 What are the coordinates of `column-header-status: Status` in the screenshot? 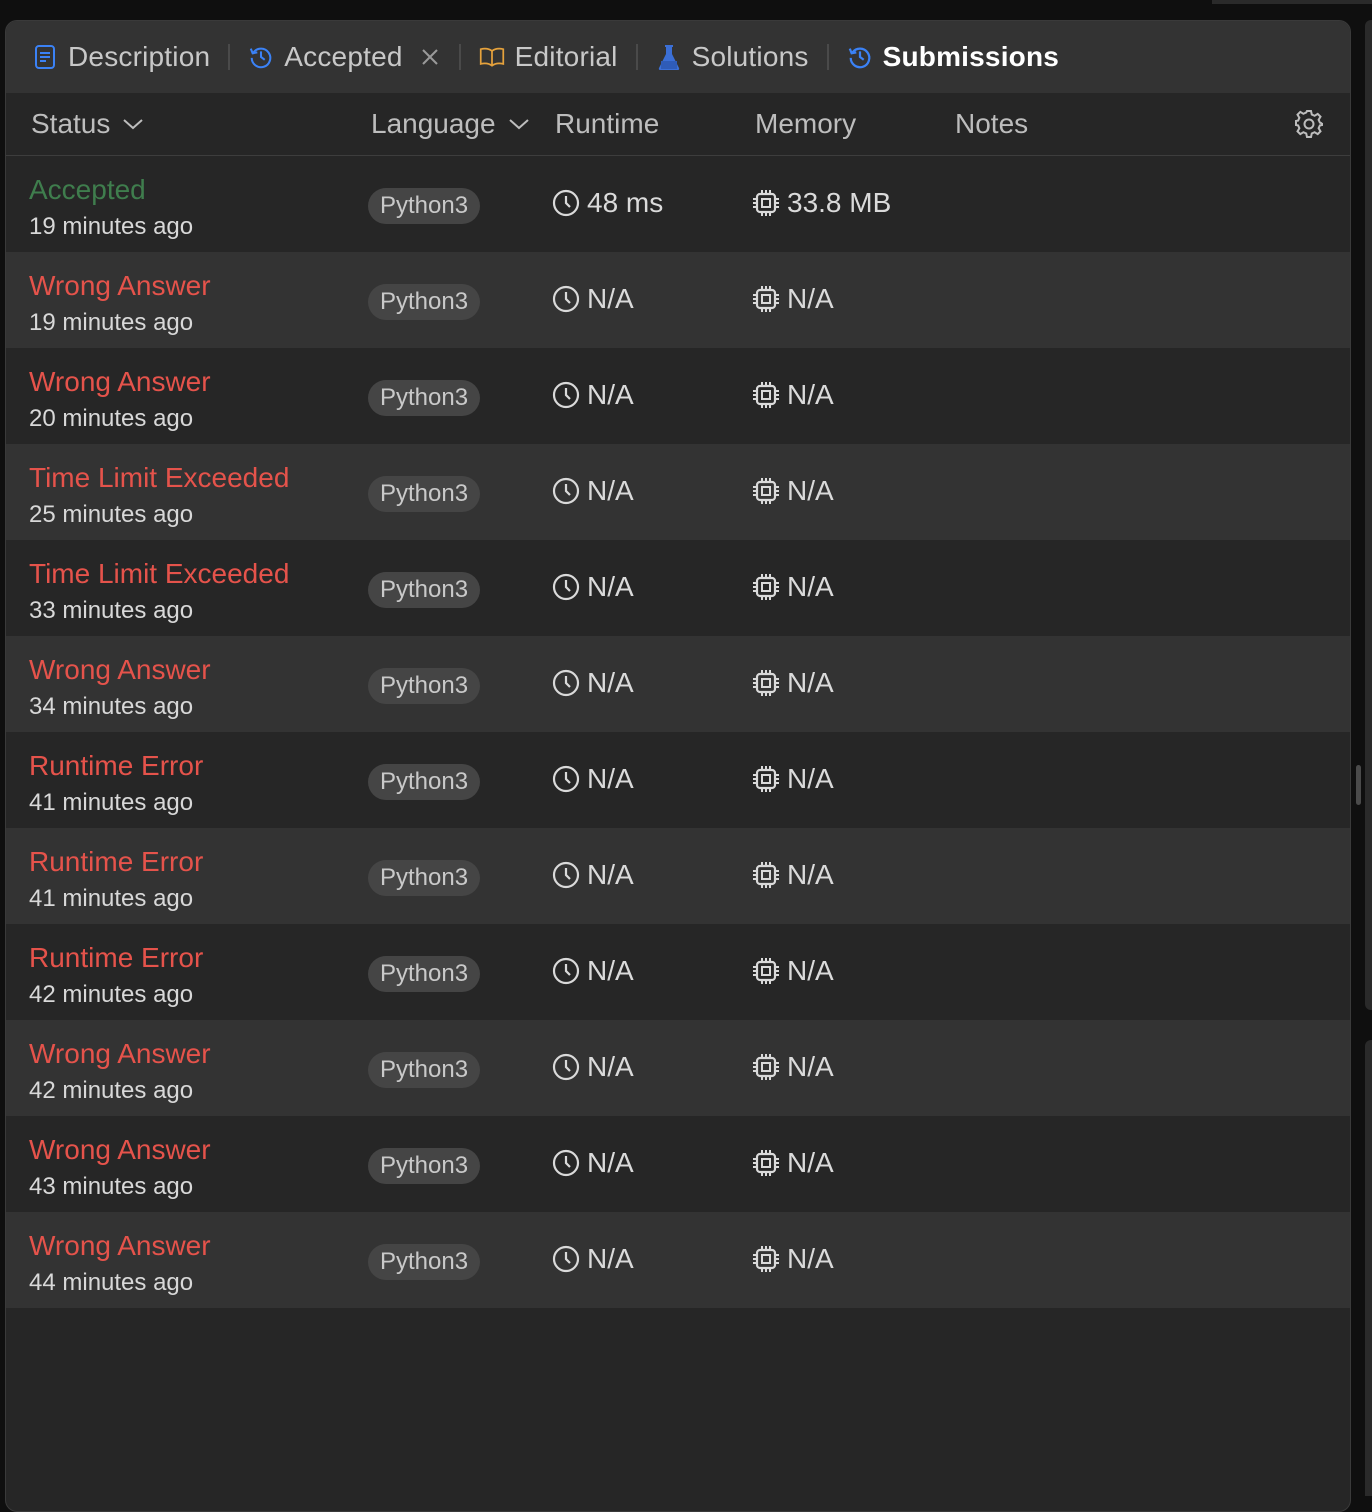 It's located at (71, 123).